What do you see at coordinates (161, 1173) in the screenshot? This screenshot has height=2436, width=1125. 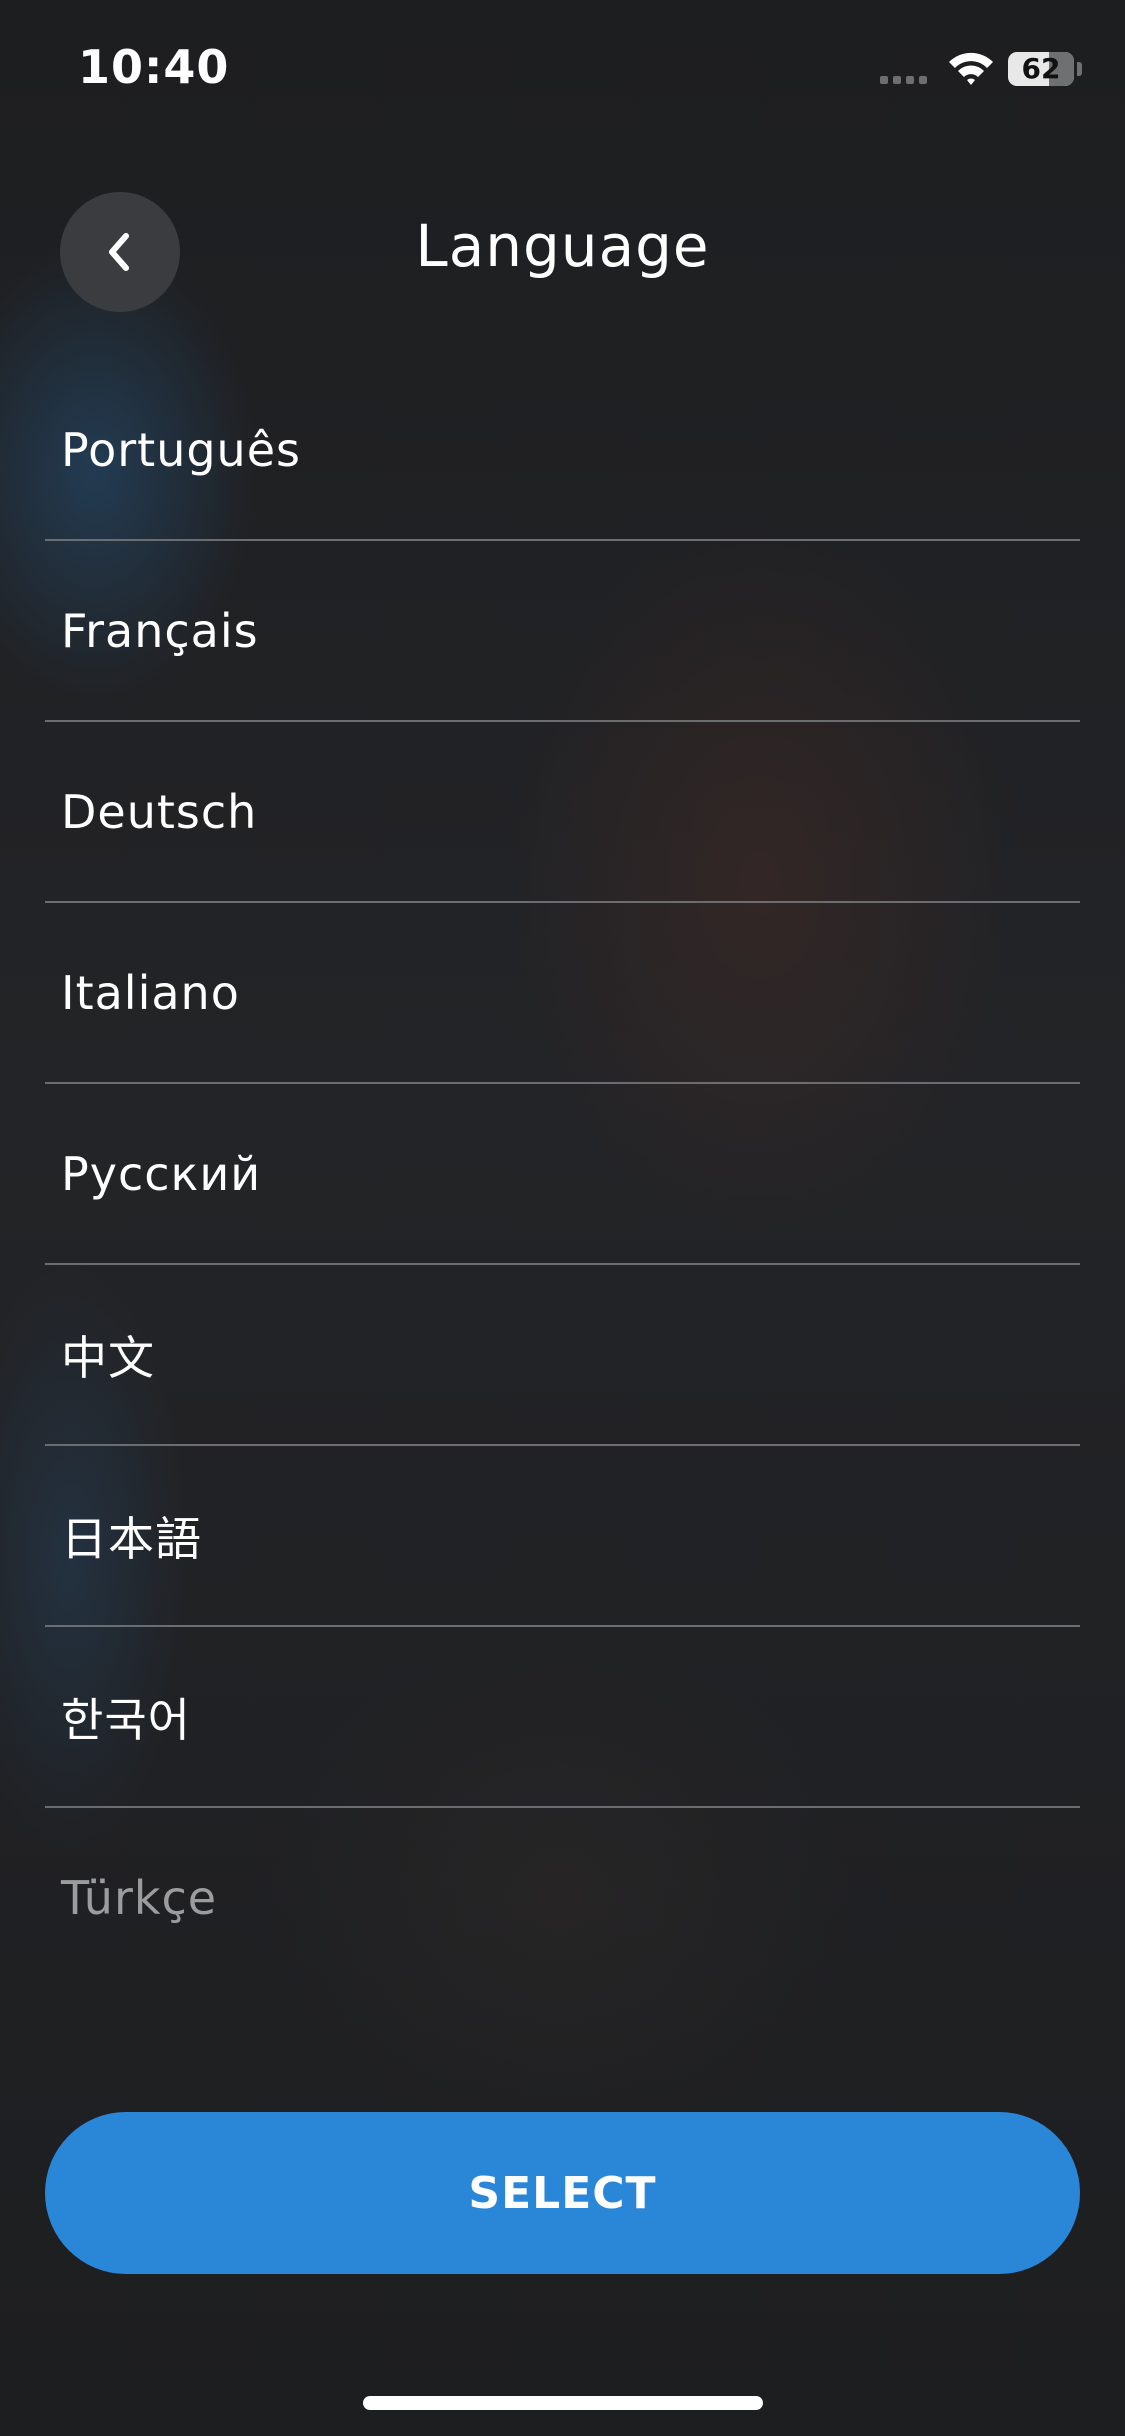 I see `language-label: Русский` at bounding box center [161, 1173].